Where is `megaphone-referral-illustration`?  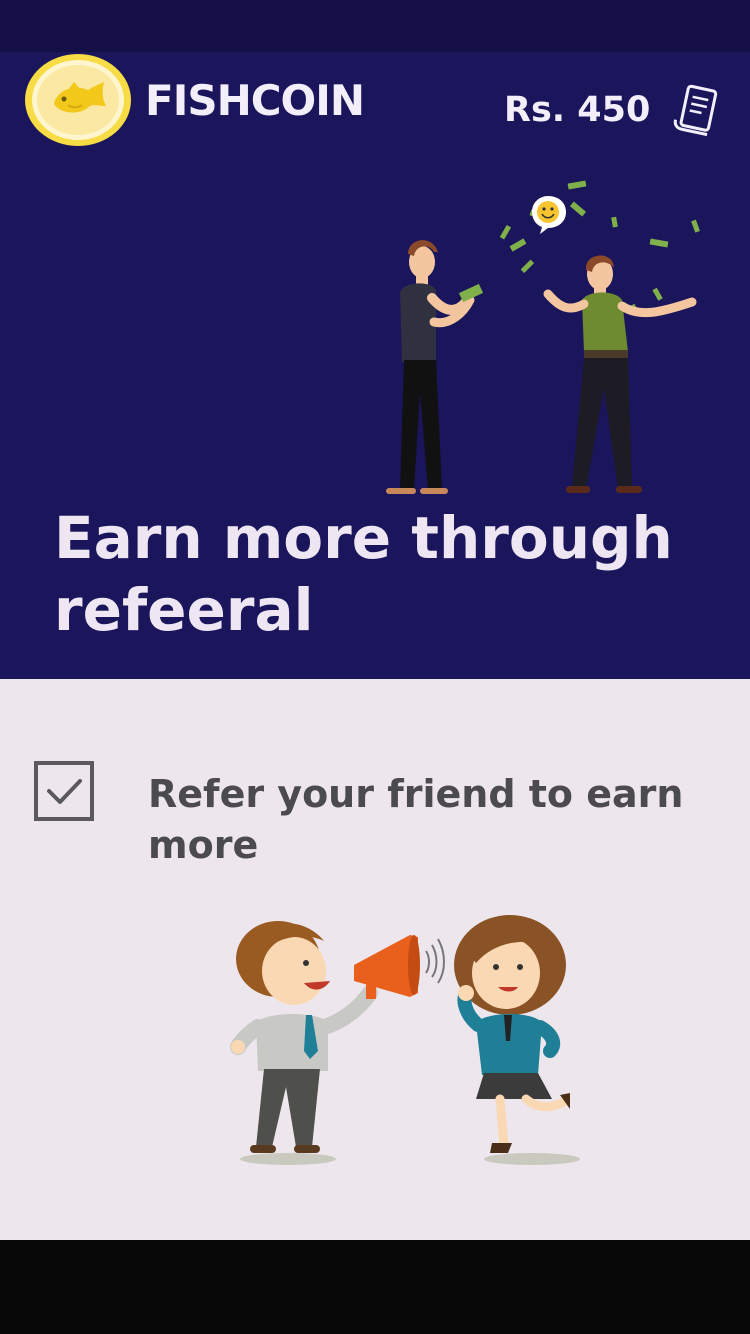 megaphone-referral-illustration is located at coordinates (405, 1040).